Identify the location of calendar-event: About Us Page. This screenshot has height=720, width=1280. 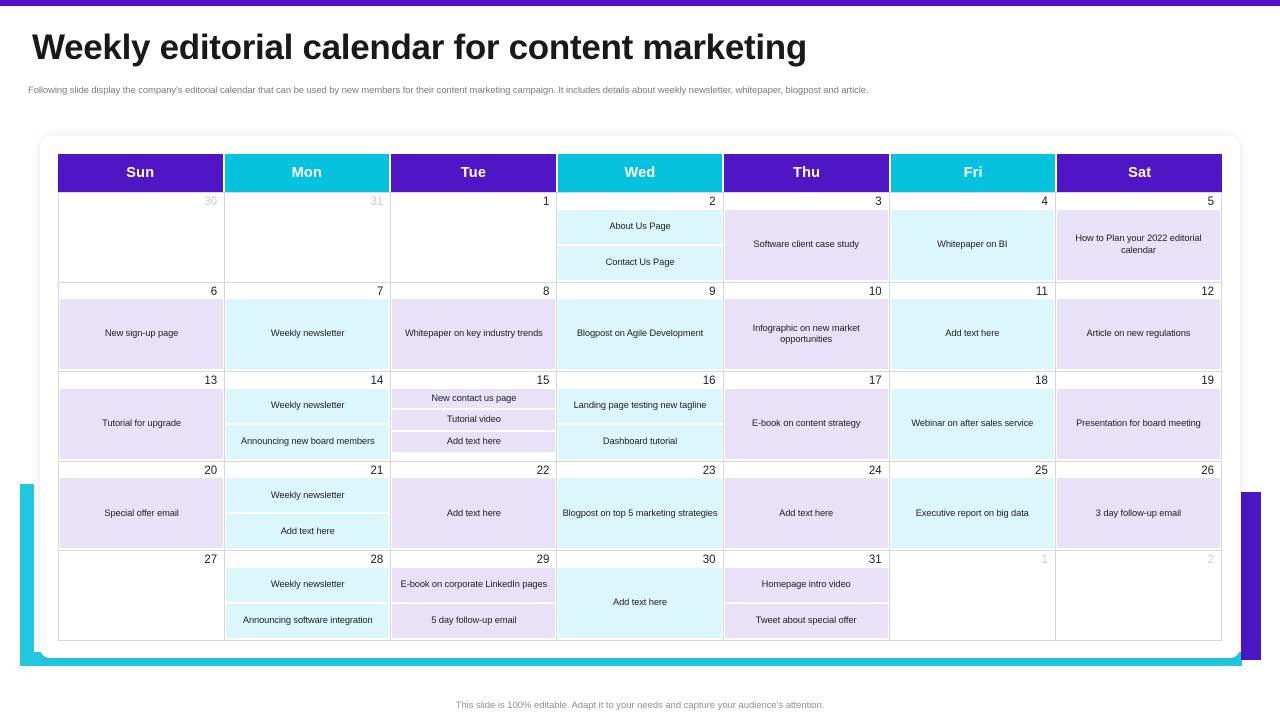
(640, 226).